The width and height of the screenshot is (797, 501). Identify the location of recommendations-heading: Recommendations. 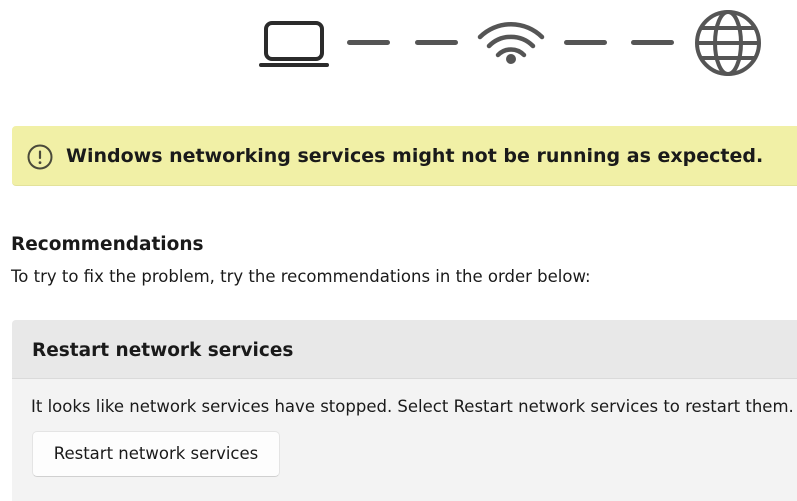
(107, 244).